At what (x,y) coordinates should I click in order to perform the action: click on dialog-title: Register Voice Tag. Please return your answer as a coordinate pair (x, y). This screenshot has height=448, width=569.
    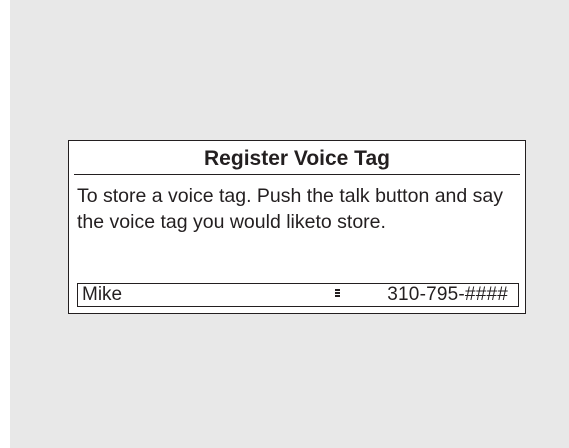
    Looking at the image, I should click on (297, 158).